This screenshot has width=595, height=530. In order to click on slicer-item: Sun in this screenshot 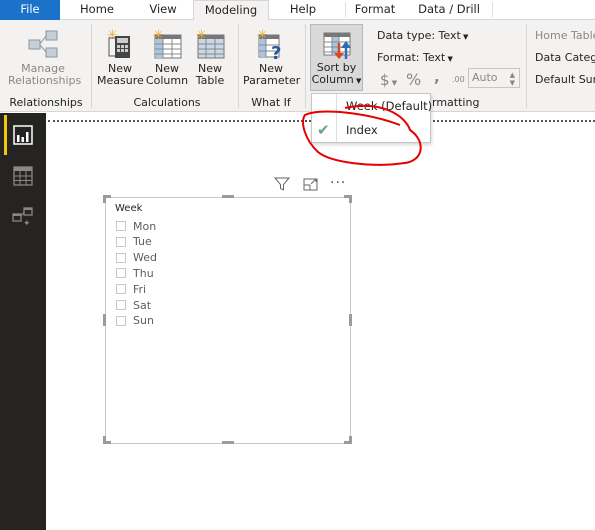, I will do `click(135, 321)`.